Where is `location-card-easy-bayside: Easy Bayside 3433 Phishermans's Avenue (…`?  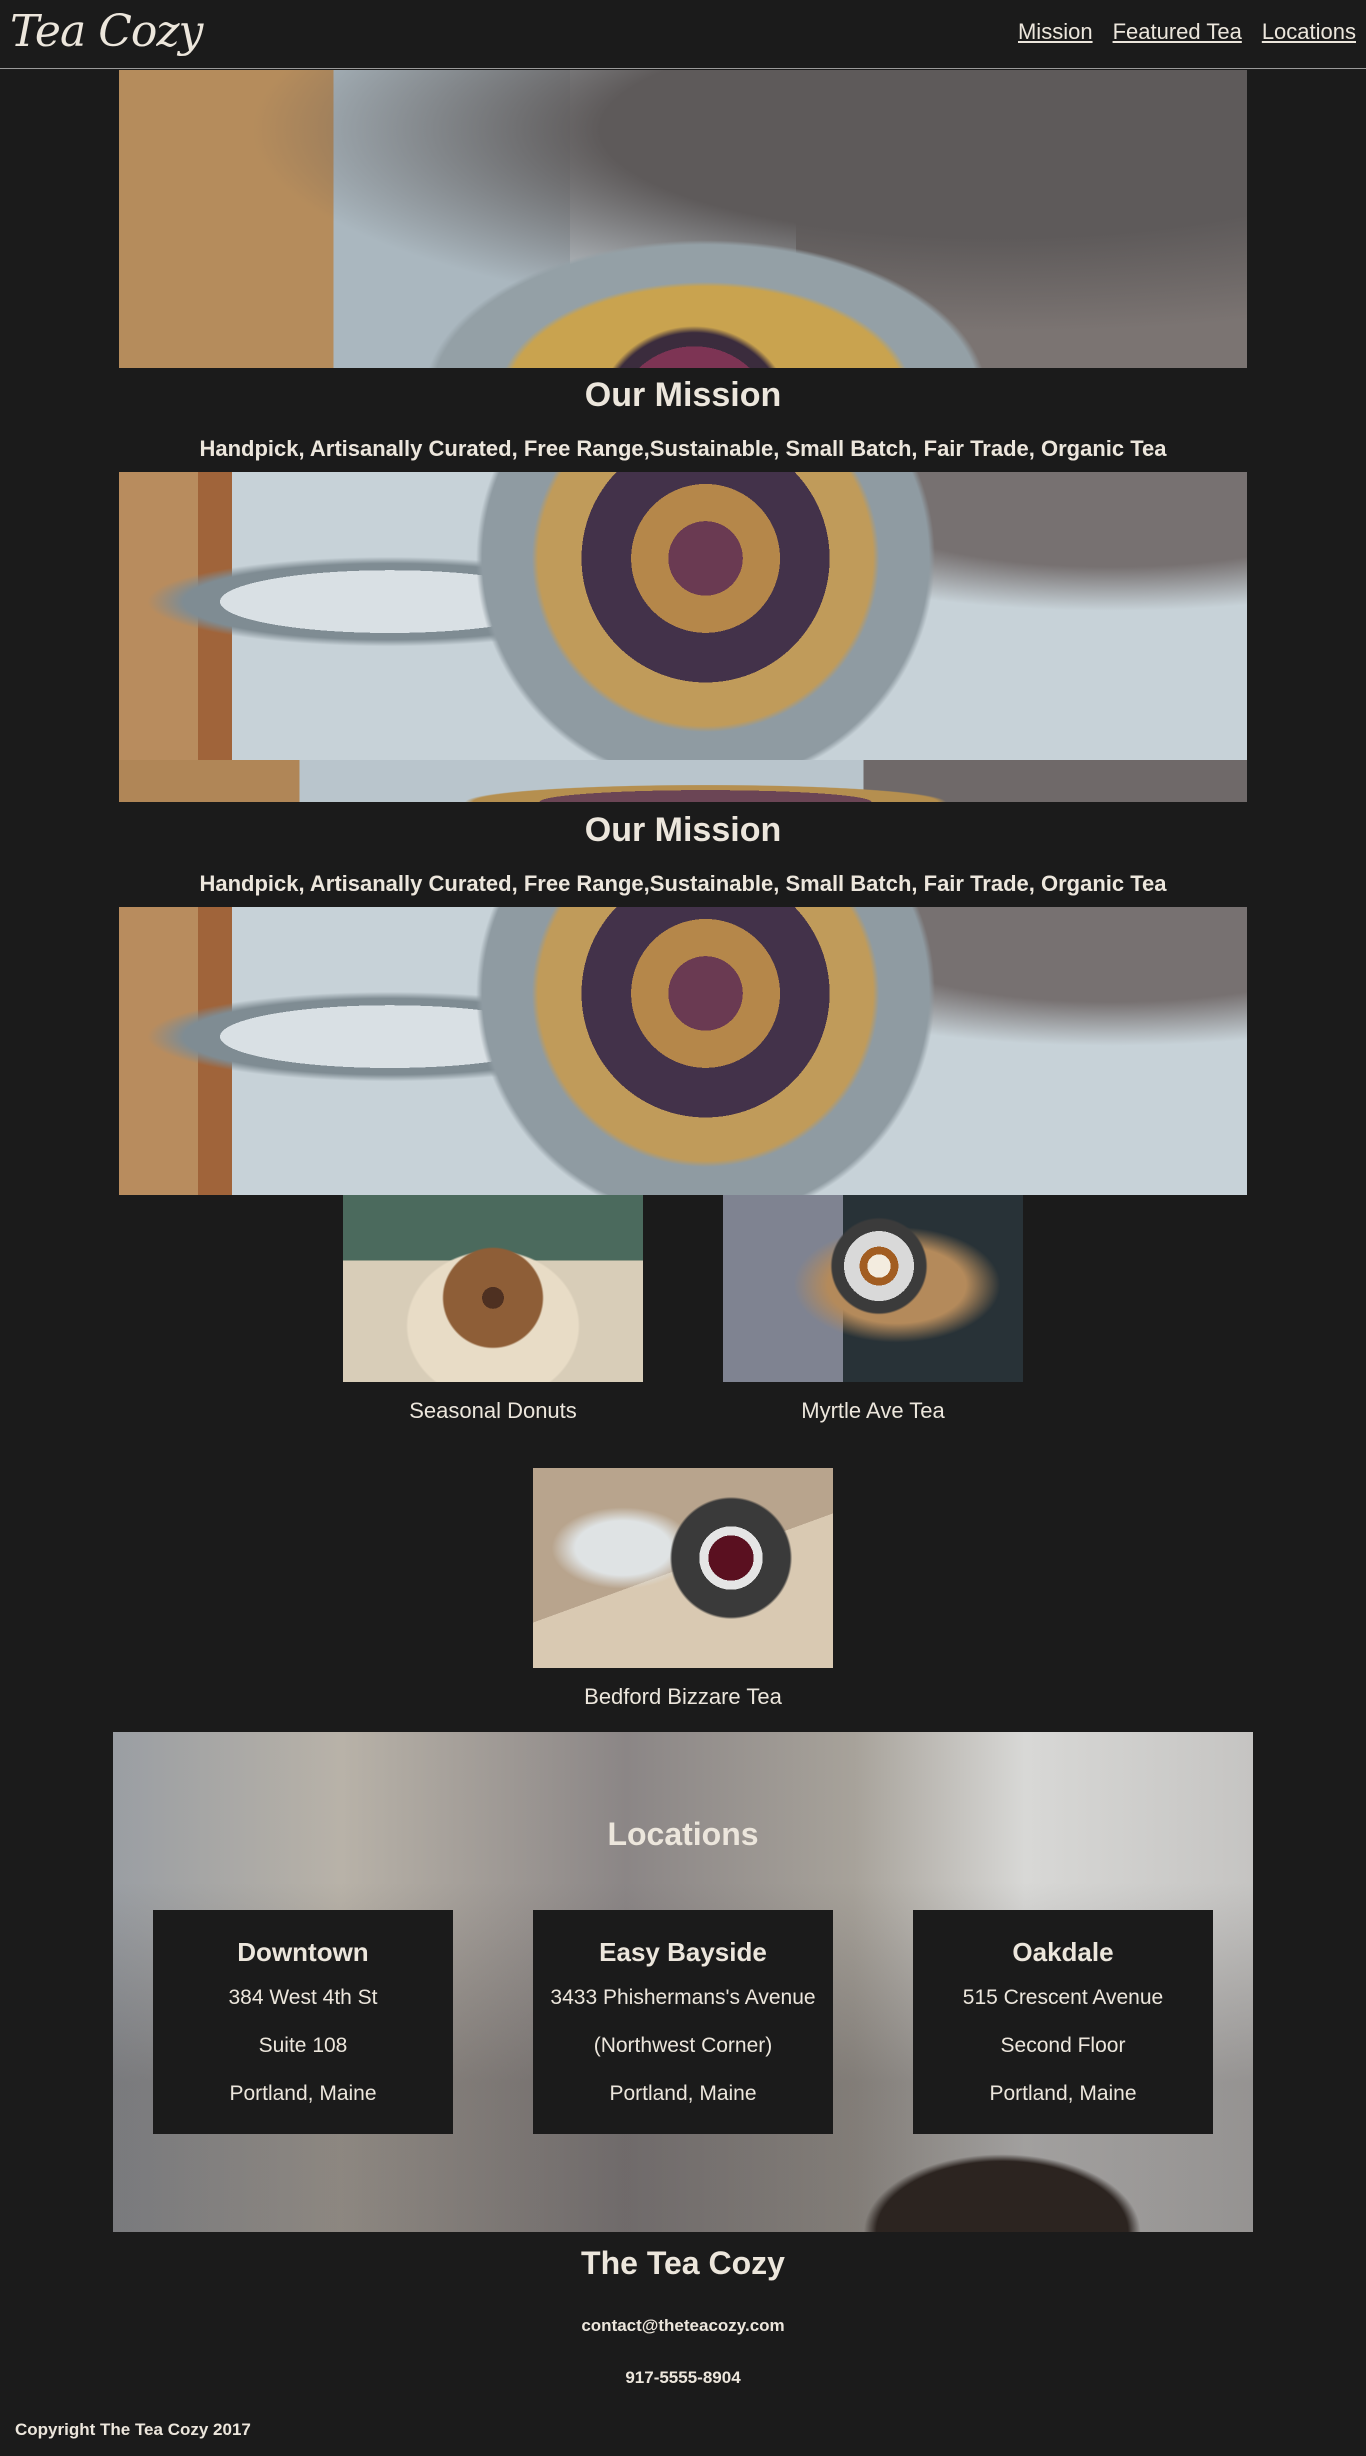
location-card-easy-bayside: Easy Bayside 3433 Phishermans's Avenue (… is located at coordinates (683, 2022).